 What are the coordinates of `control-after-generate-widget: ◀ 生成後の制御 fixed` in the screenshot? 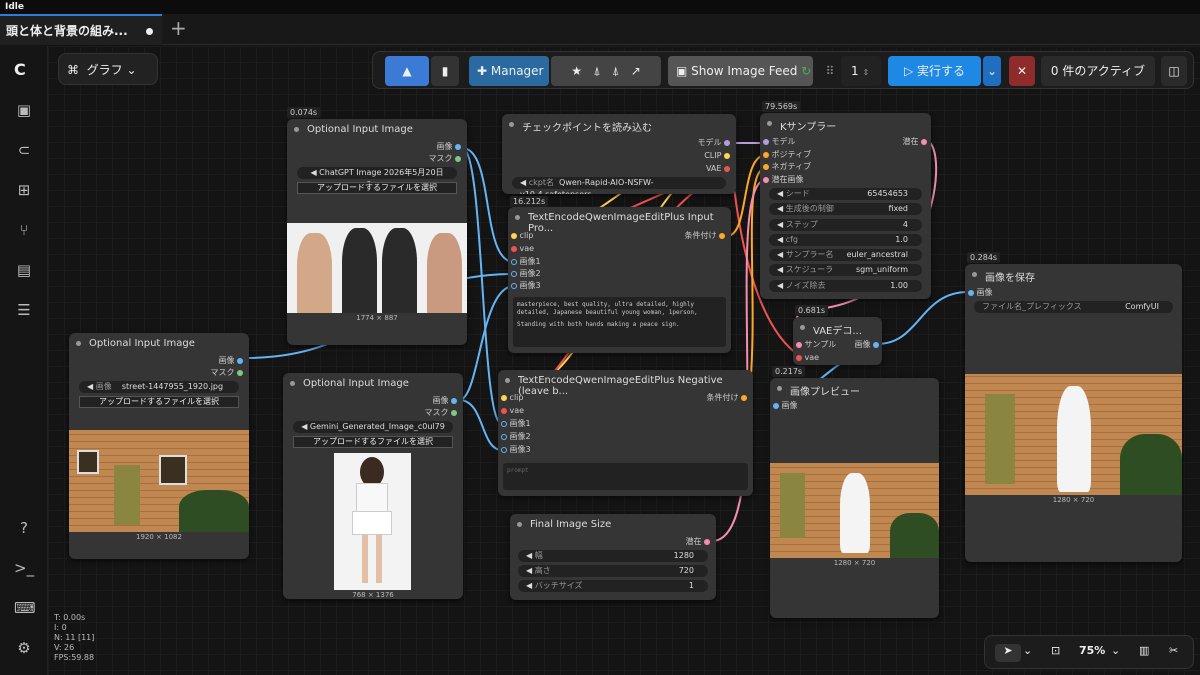 It's located at (845, 209).